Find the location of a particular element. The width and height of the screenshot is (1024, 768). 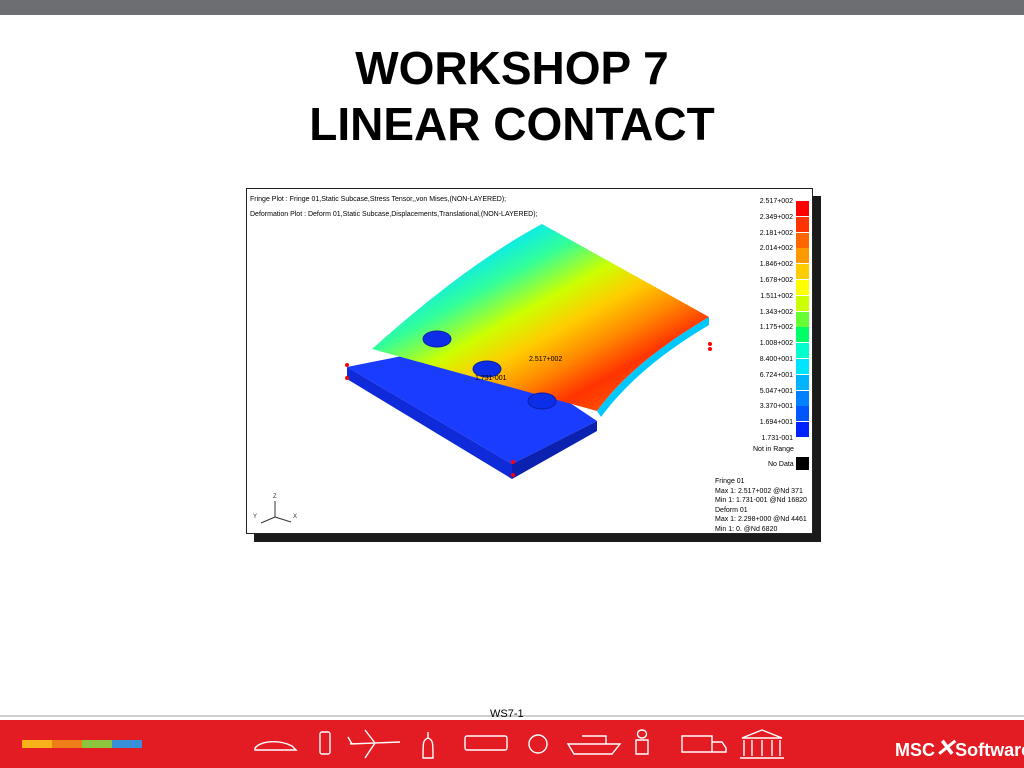

legend-row: 2.349+002 is located at coordinates (777, 222).